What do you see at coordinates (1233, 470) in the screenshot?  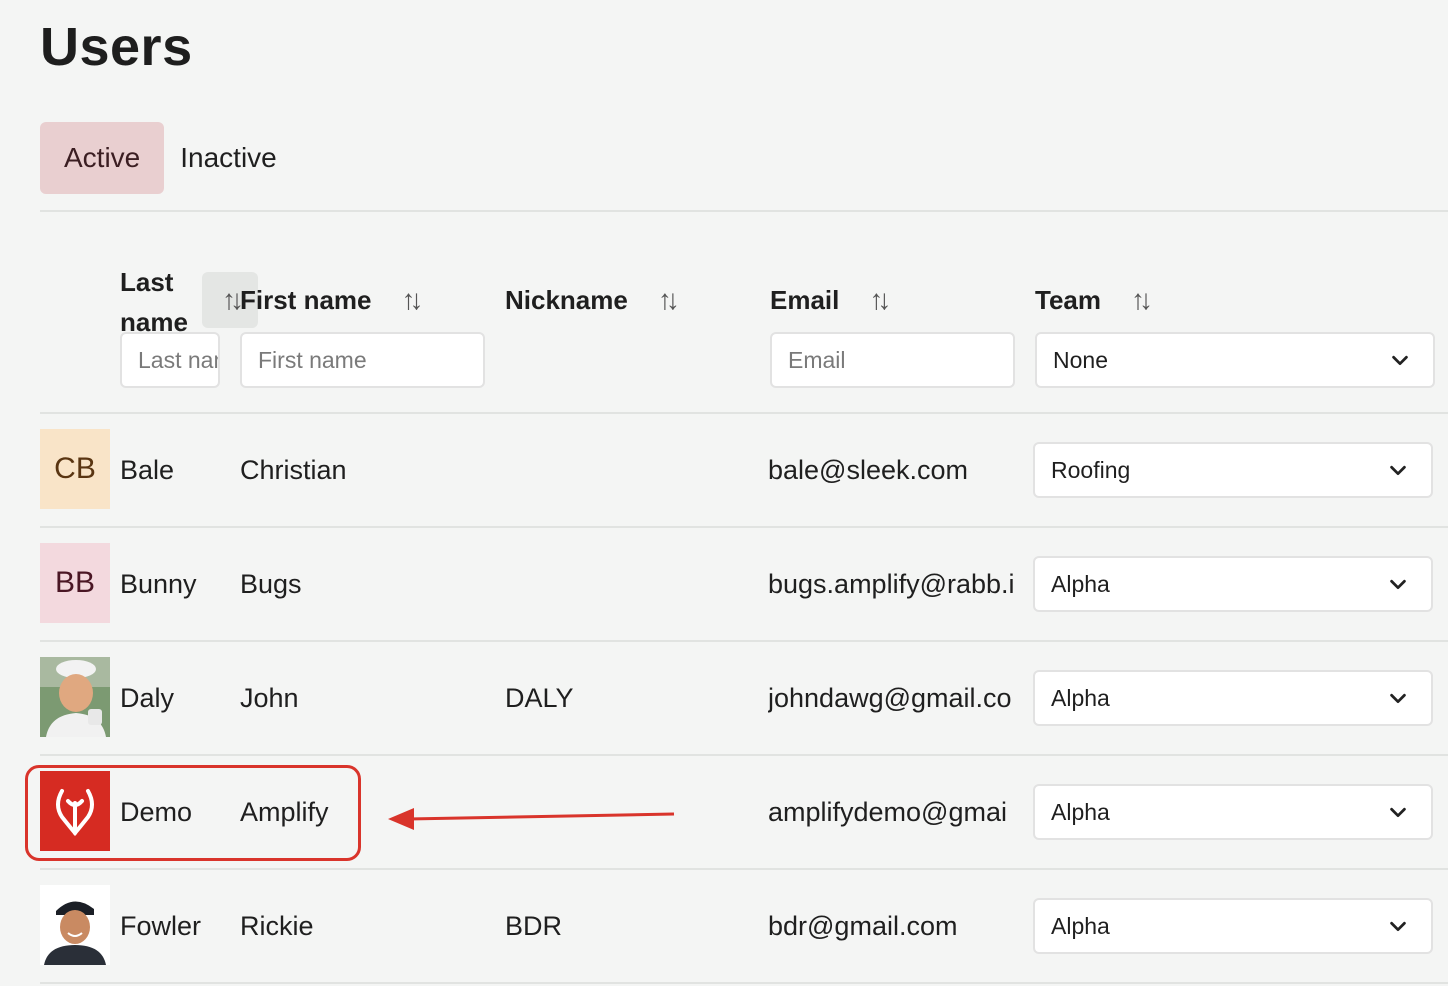 I see `team-select: Roofing` at bounding box center [1233, 470].